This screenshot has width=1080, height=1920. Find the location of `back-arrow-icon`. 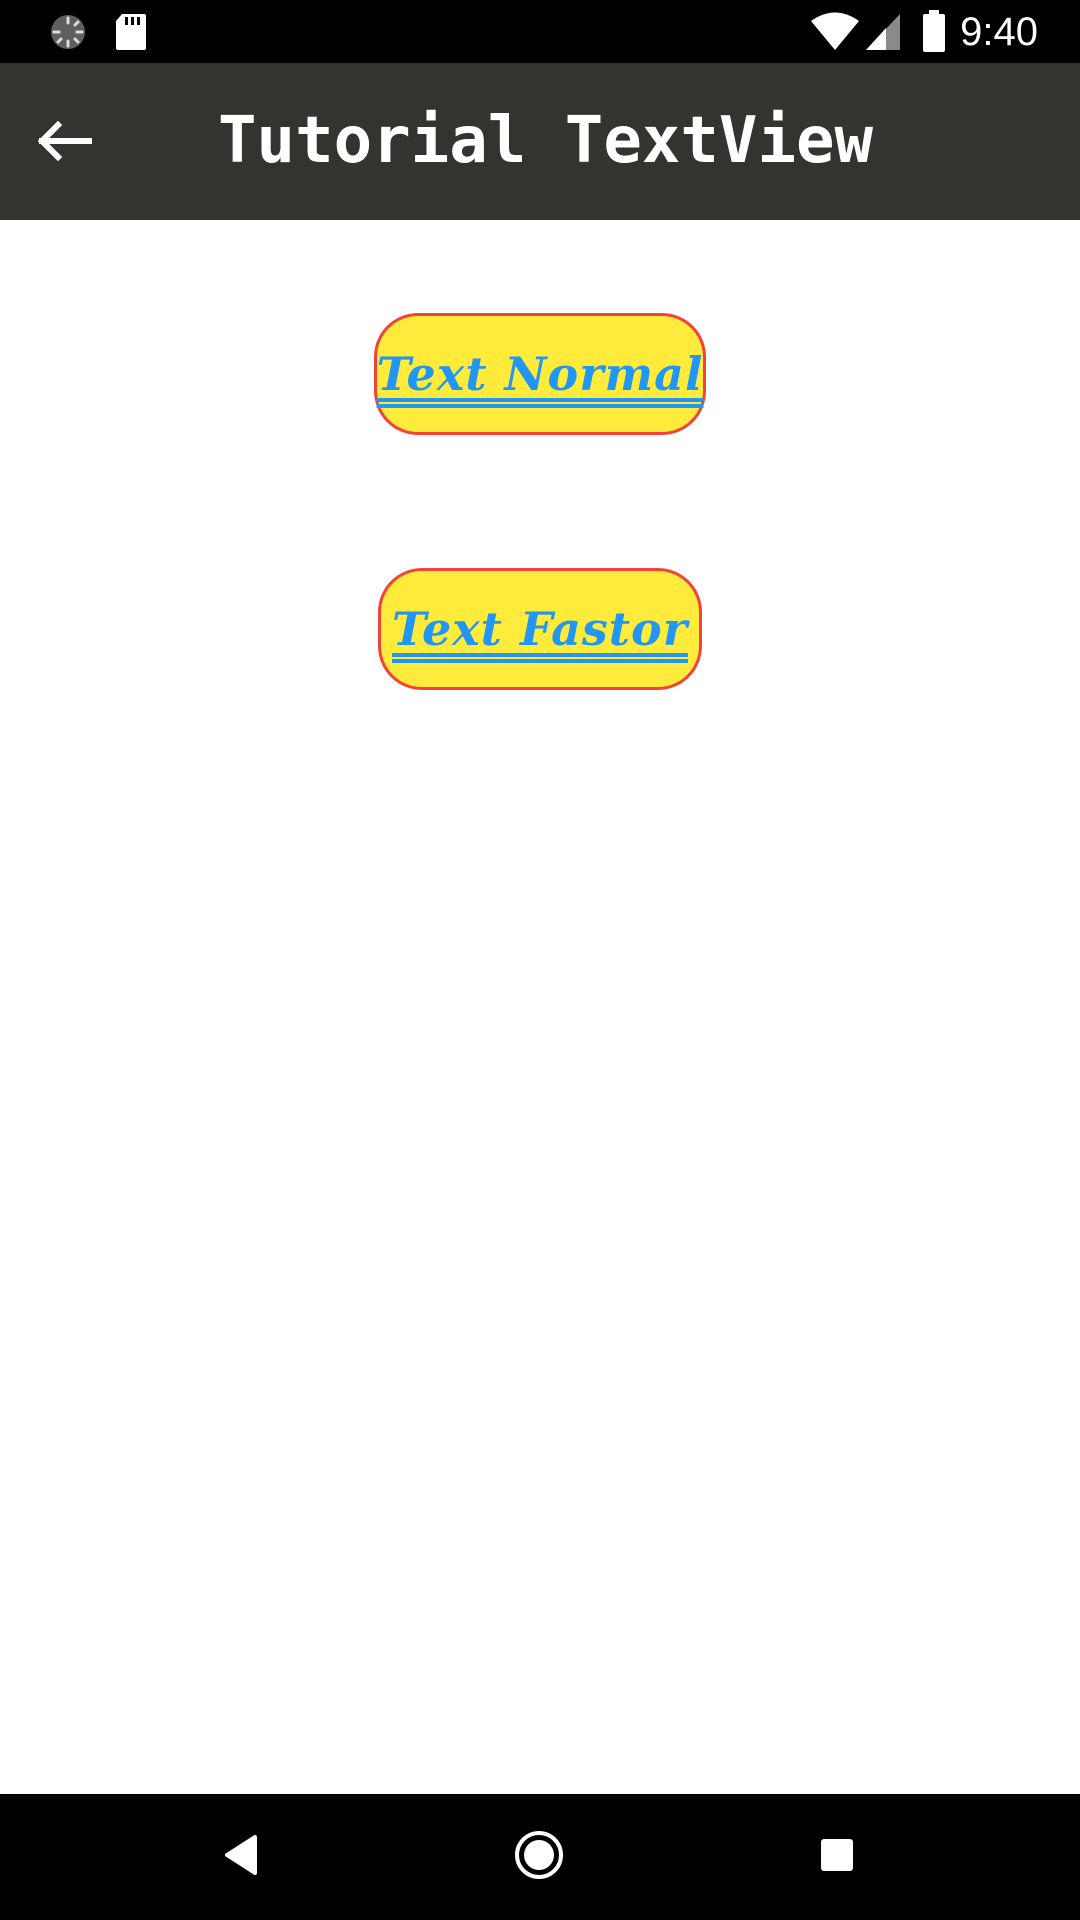

back-arrow-icon is located at coordinates (64, 142).